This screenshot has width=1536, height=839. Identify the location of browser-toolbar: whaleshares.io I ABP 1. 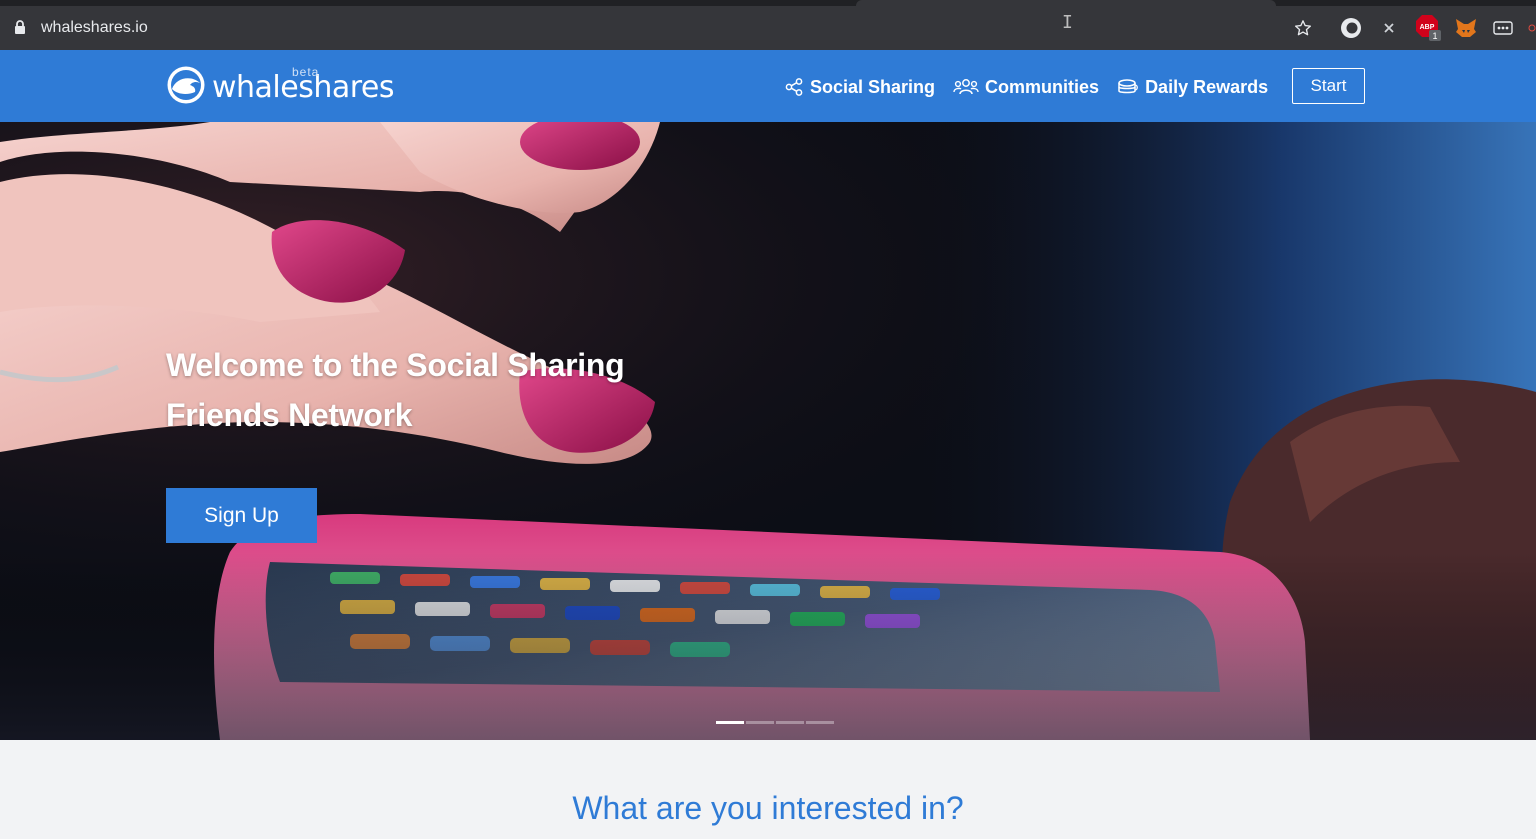
(768, 25).